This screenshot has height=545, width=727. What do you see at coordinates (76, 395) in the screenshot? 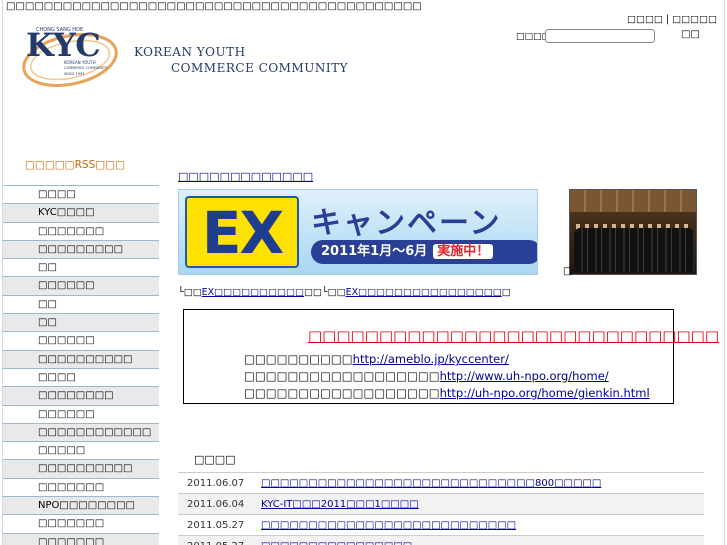
I see `sidebar-item-label: □□□□□□□□` at bounding box center [76, 395].